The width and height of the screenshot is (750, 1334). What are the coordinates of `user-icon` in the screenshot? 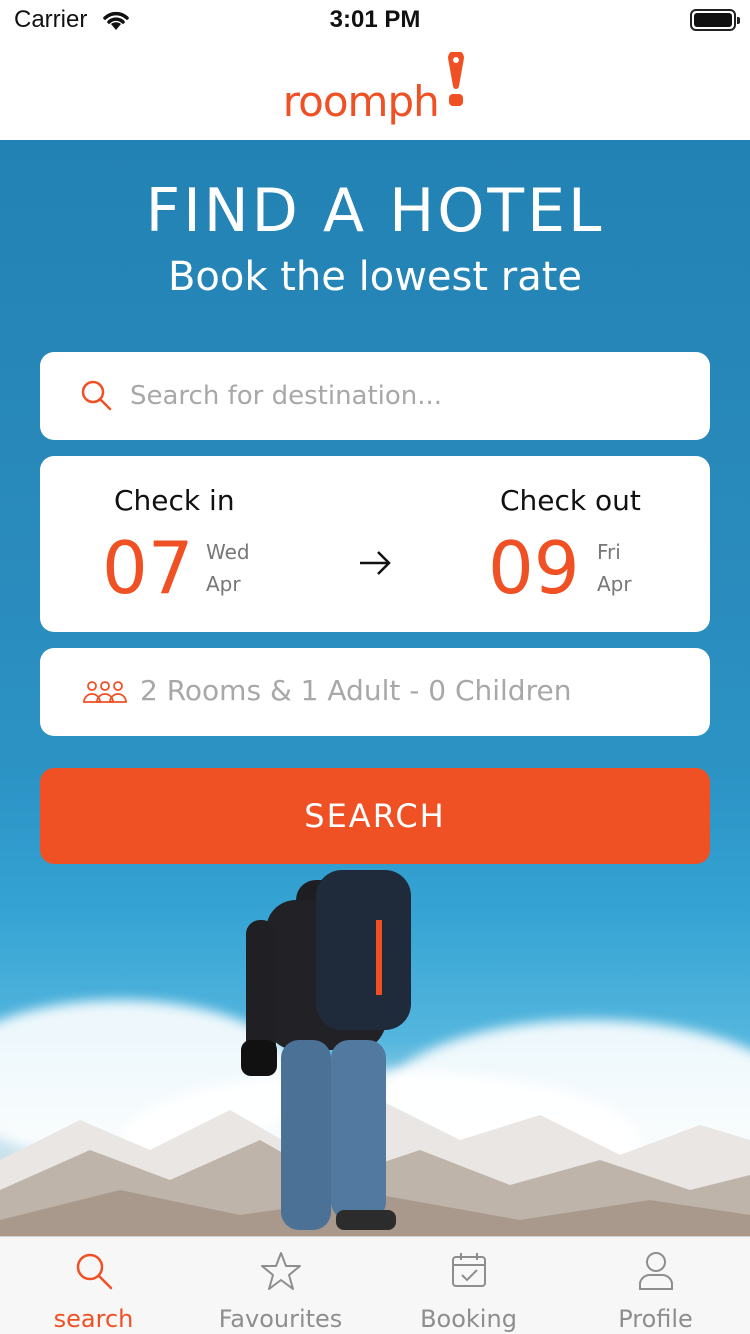 It's located at (655, 1271).